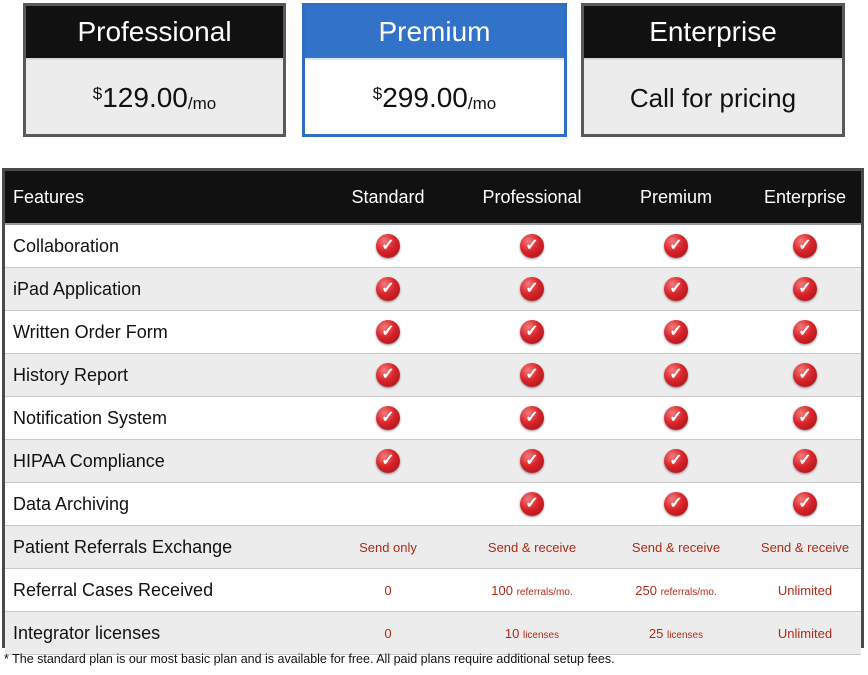 Image resolution: width=868 pixels, height=675 pixels. I want to click on table-row: Collaboration ✓ ✓ ✓ ✓, so click(433, 246).